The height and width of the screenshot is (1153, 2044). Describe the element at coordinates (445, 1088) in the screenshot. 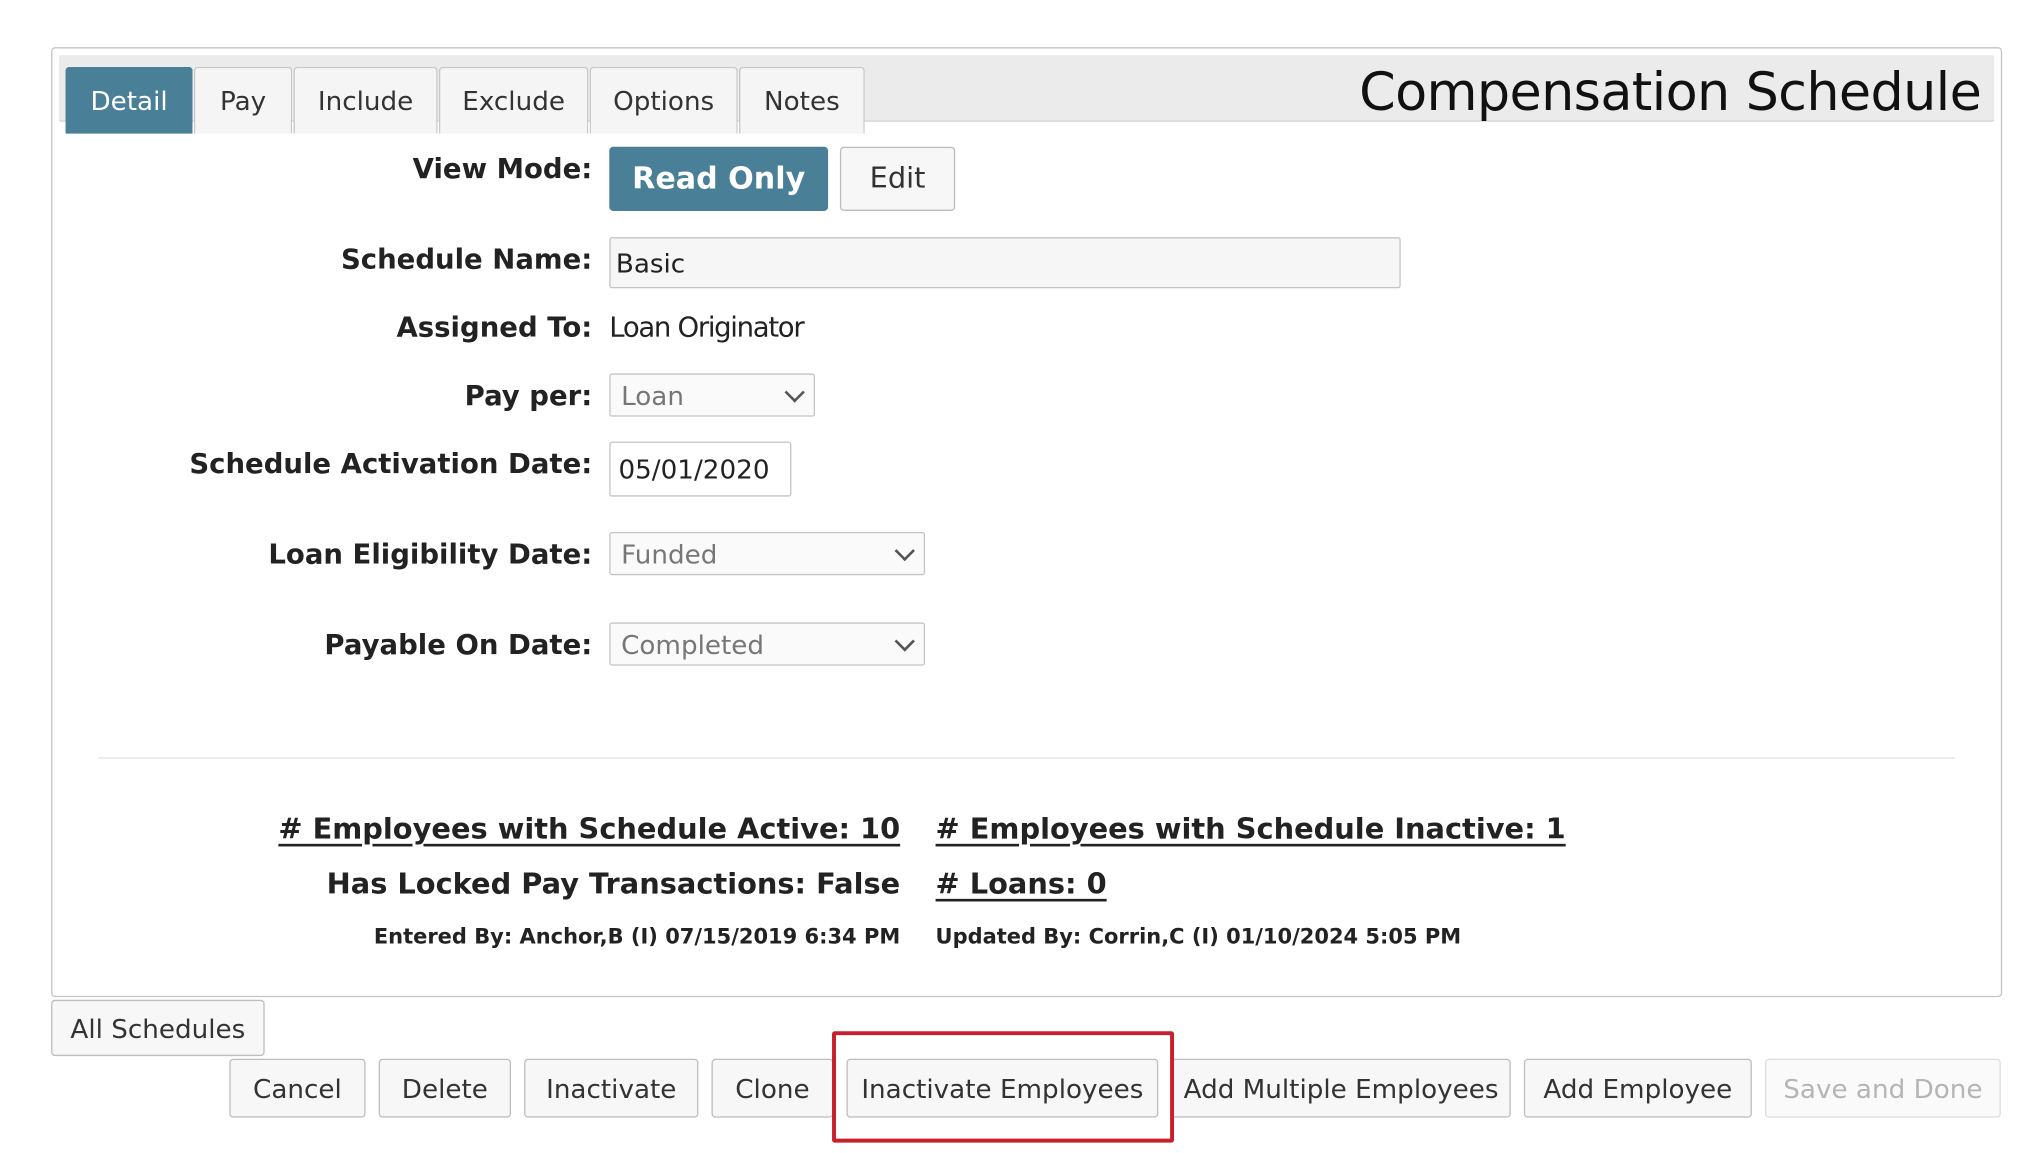

I see `delete-button: Delete` at that location.